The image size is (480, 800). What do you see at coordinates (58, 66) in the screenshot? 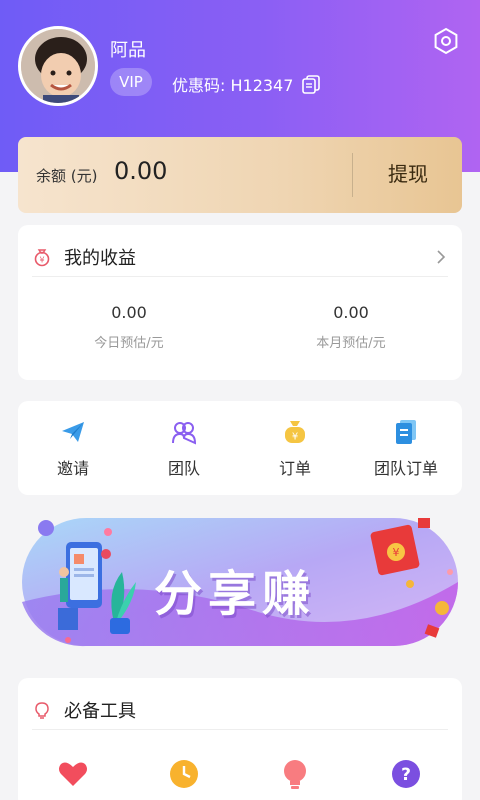
I see `avatar` at bounding box center [58, 66].